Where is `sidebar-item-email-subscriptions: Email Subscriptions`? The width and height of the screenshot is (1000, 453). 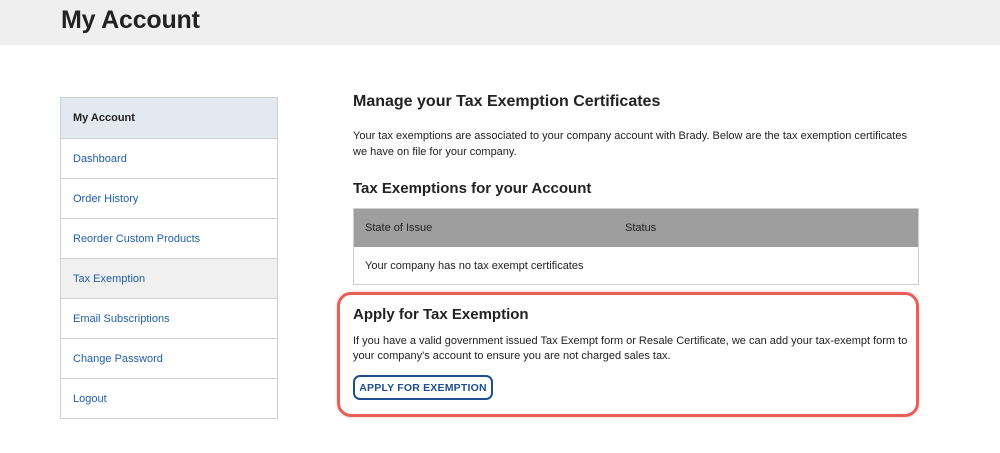 sidebar-item-email-subscriptions: Email Subscriptions is located at coordinates (169, 318).